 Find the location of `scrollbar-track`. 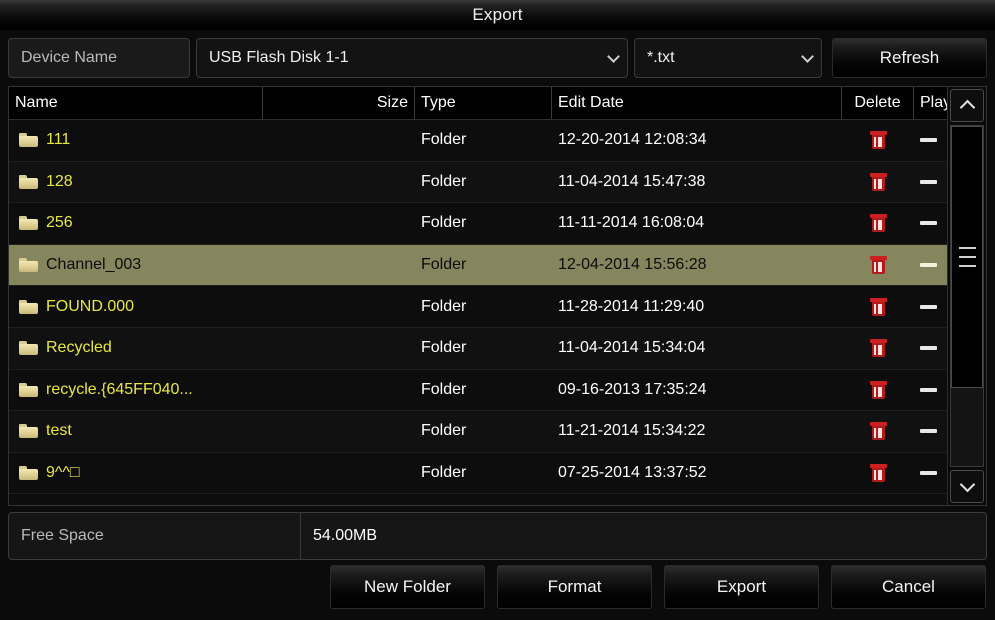

scrollbar-track is located at coordinates (967, 296).